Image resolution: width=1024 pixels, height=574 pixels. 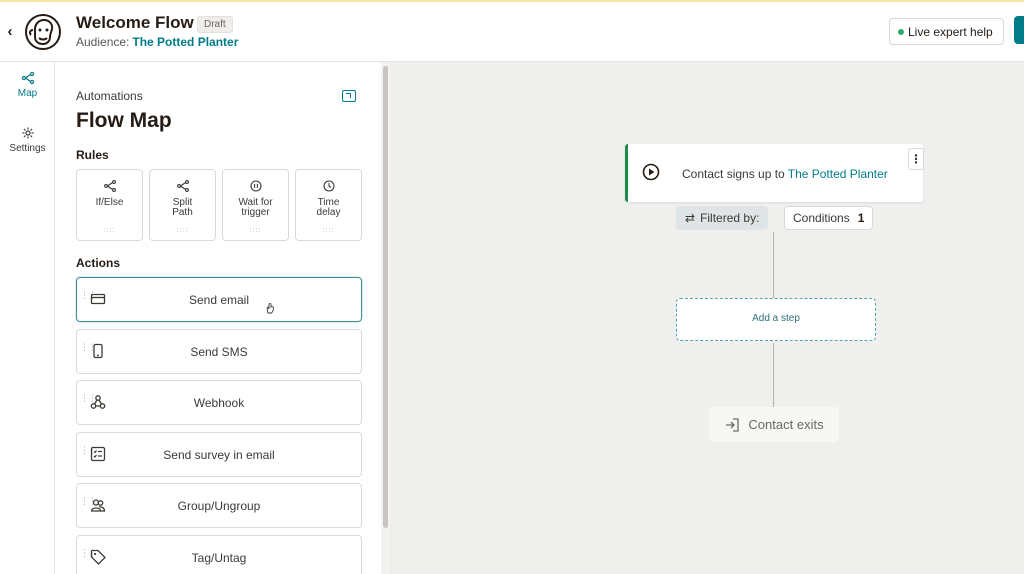 I want to click on nav-item-settings: Settings, so click(x=27, y=140).